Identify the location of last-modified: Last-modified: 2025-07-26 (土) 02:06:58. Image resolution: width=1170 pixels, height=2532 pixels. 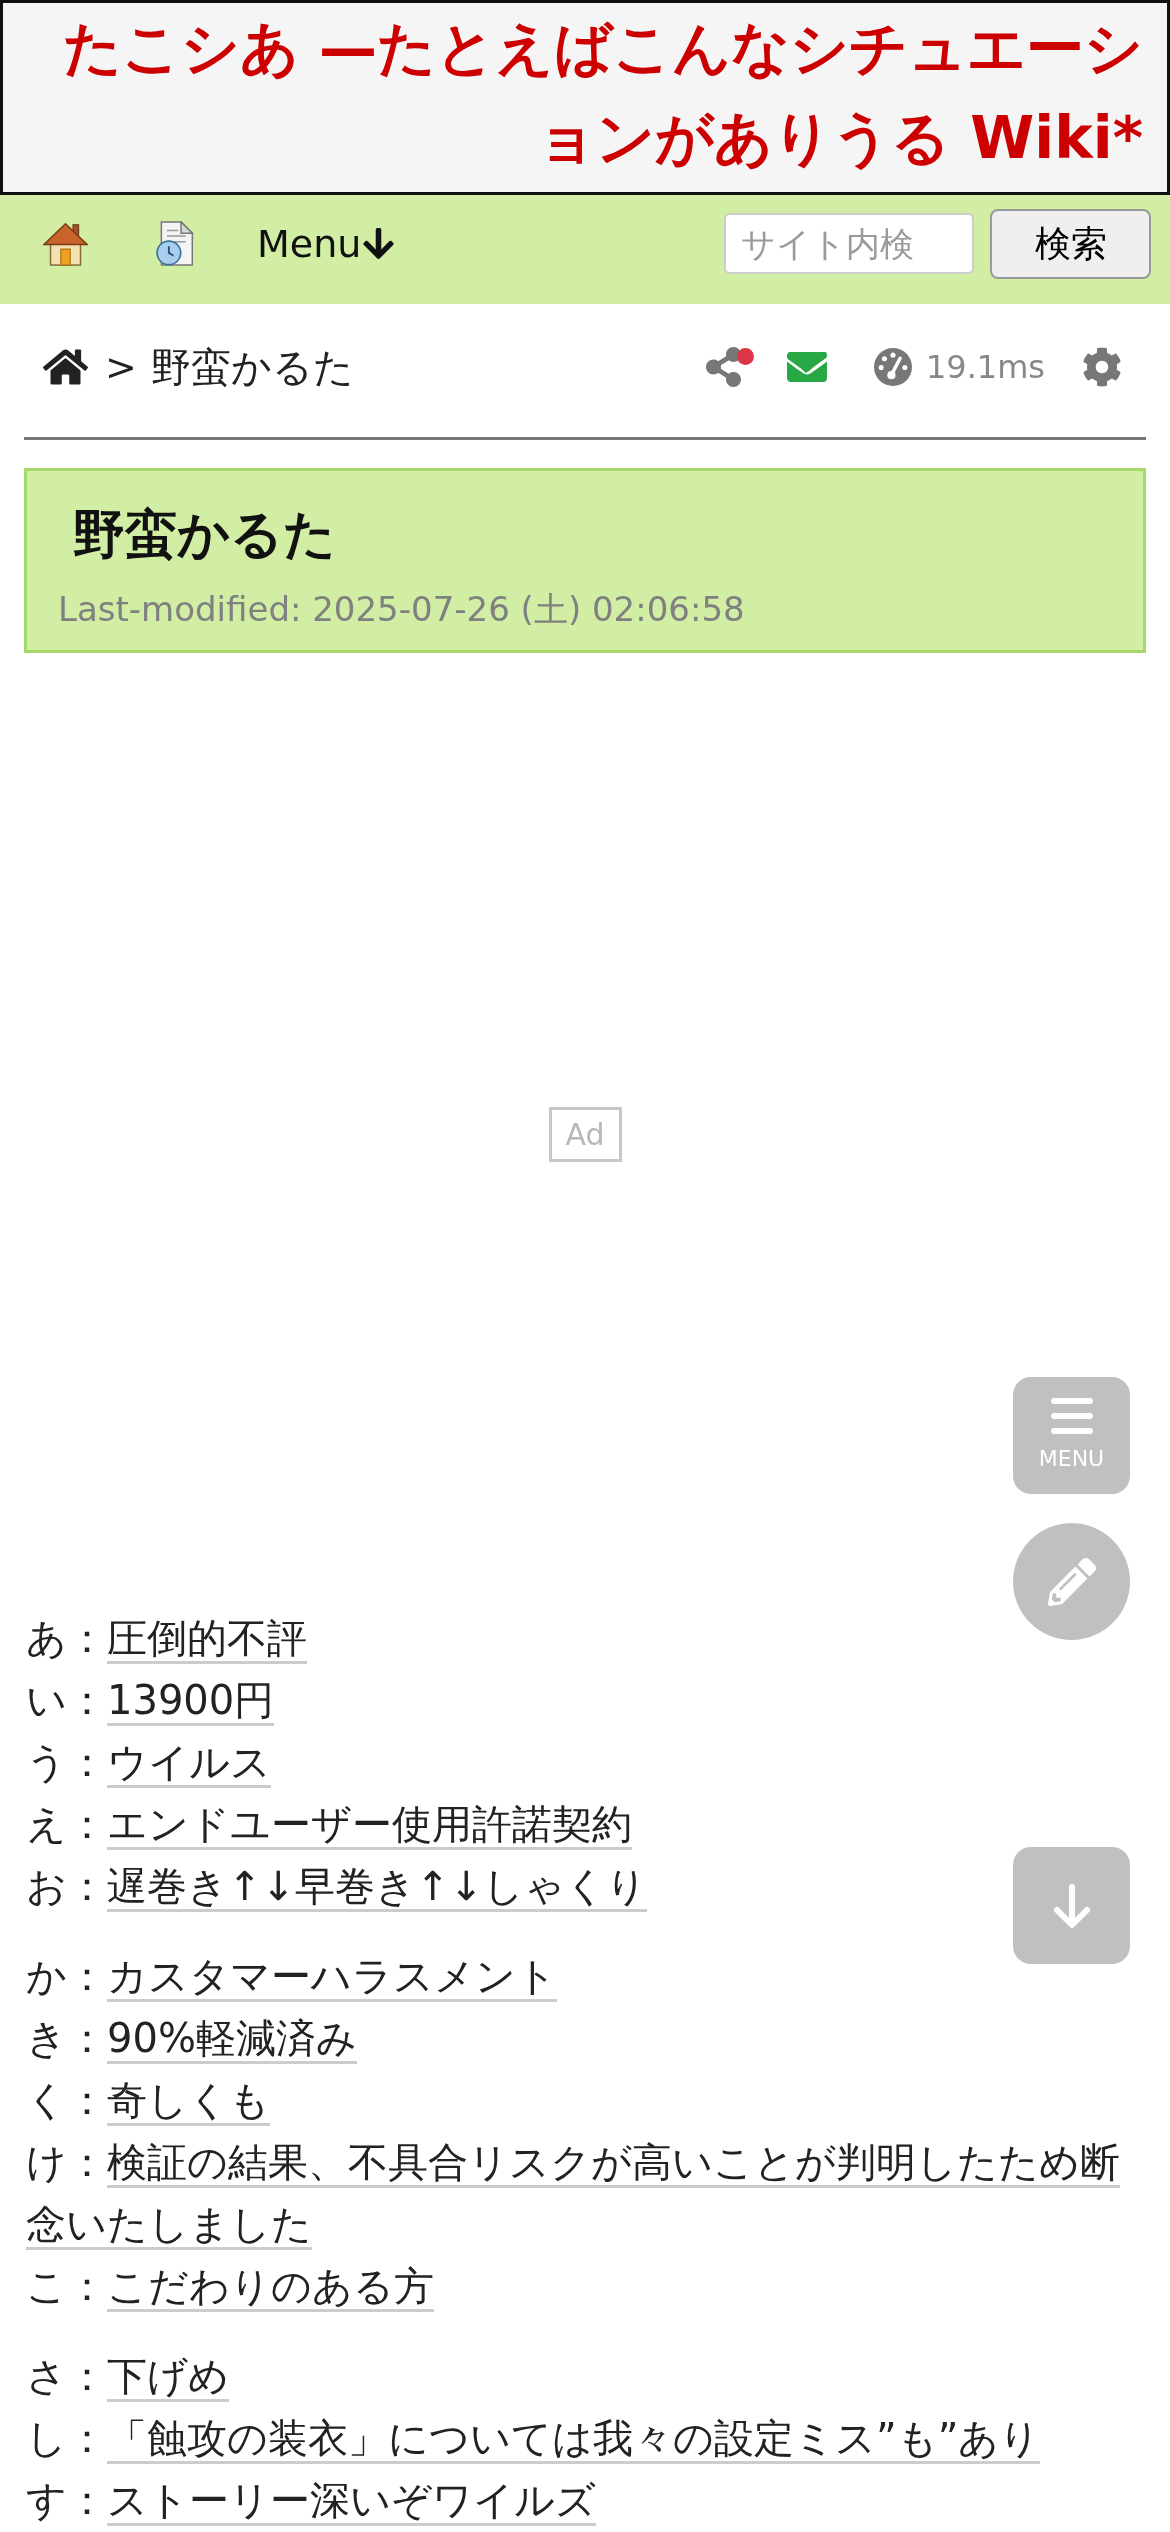
(402, 609).